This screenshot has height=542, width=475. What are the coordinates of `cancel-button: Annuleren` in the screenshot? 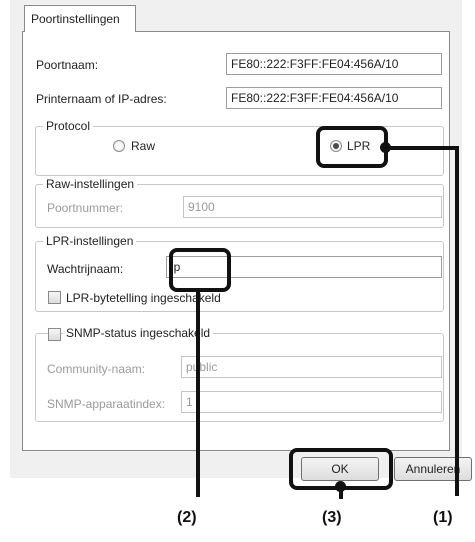 It's located at (433, 469).